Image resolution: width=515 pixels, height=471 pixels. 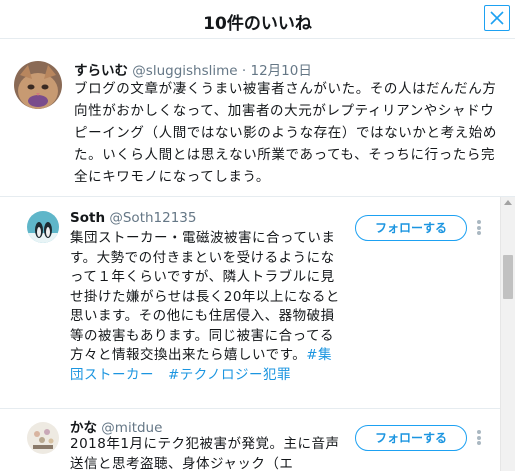 What do you see at coordinates (507, 334) in the screenshot?
I see `scrollbar` at bounding box center [507, 334].